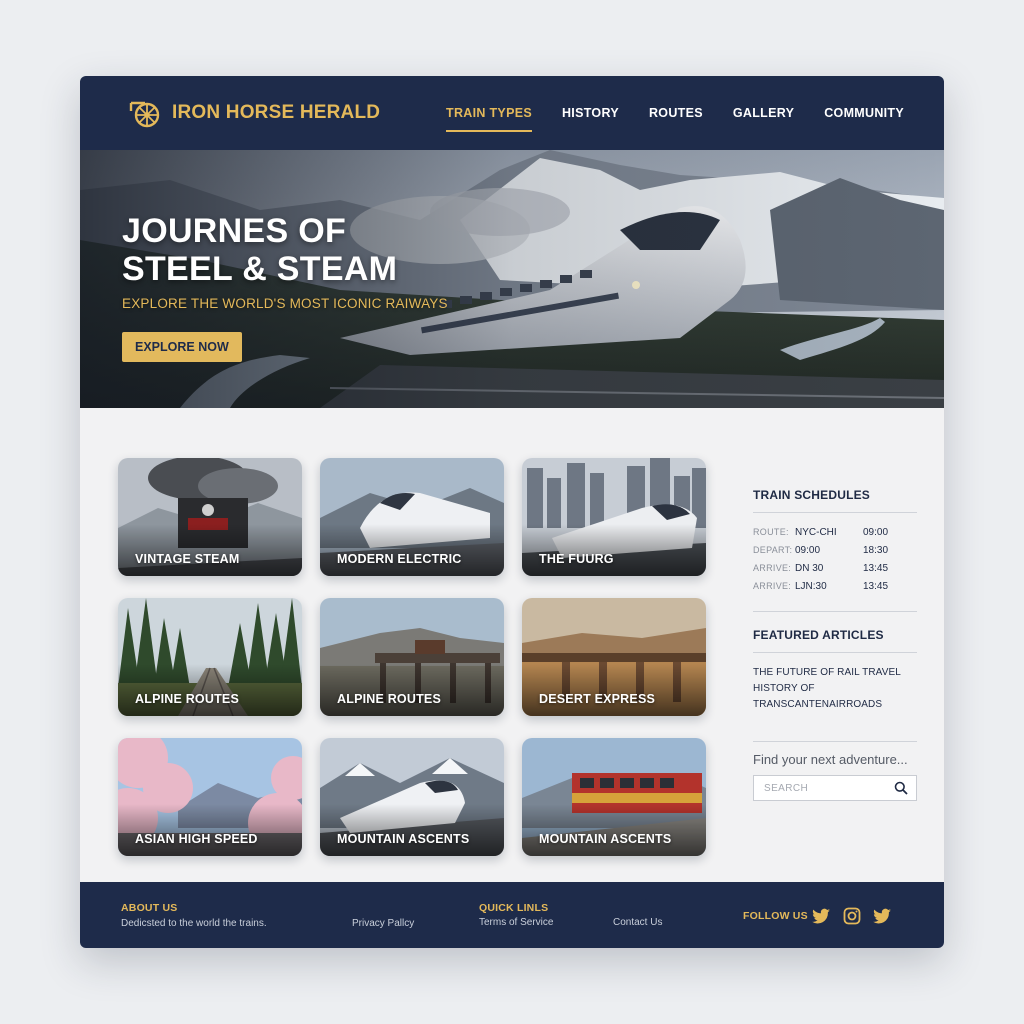 The image size is (1024, 1024). I want to click on schedule-row: ROUTE: NYC-CHI 09:00, so click(835, 532).